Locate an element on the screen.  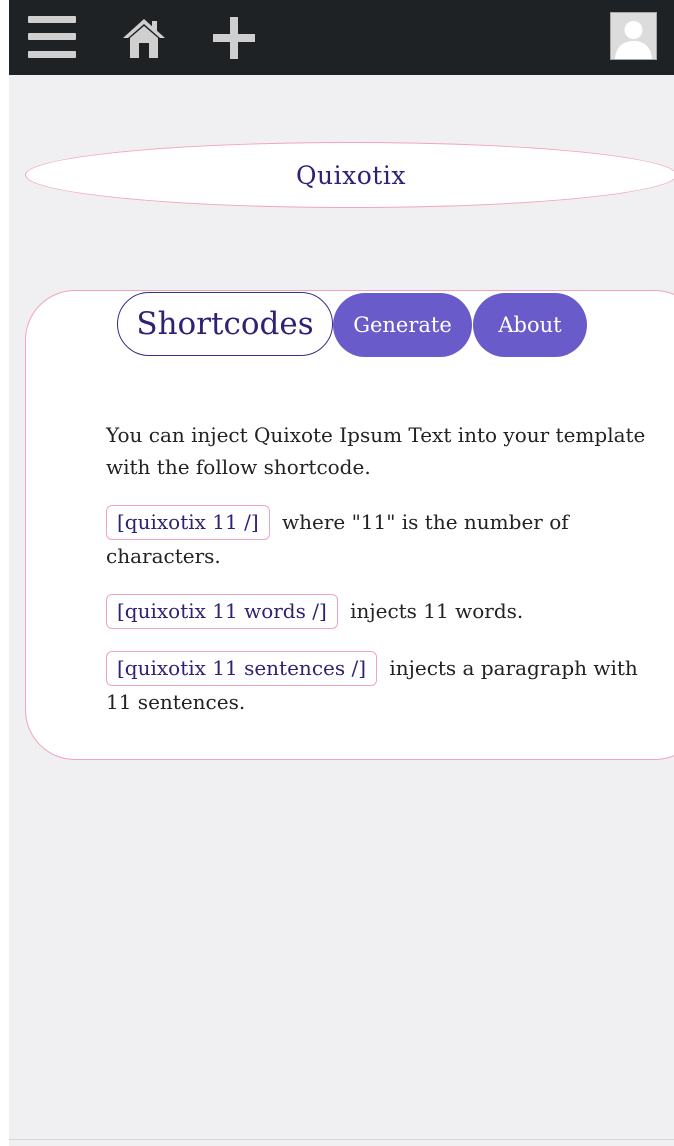
add-icon is located at coordinates (234, 38).